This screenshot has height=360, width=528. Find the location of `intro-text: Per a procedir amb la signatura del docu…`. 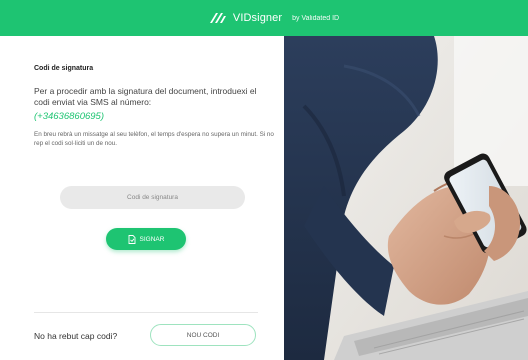

intro-text: Per a procedir amb la signatura del docu… is located at coordinates (145, 96).